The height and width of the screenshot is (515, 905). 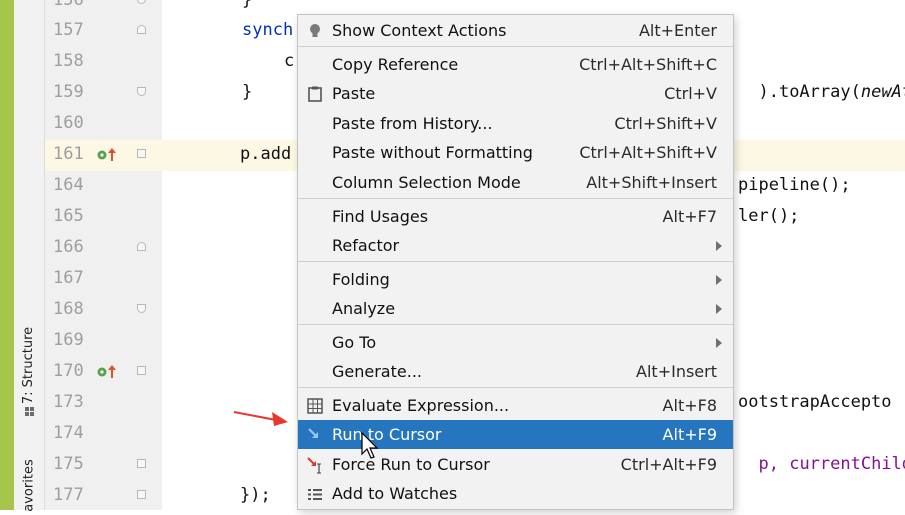 What do you see at coordinates (68, 5) in the screenshot?
I see `line-number: 156` at bounding box center [68, 5].